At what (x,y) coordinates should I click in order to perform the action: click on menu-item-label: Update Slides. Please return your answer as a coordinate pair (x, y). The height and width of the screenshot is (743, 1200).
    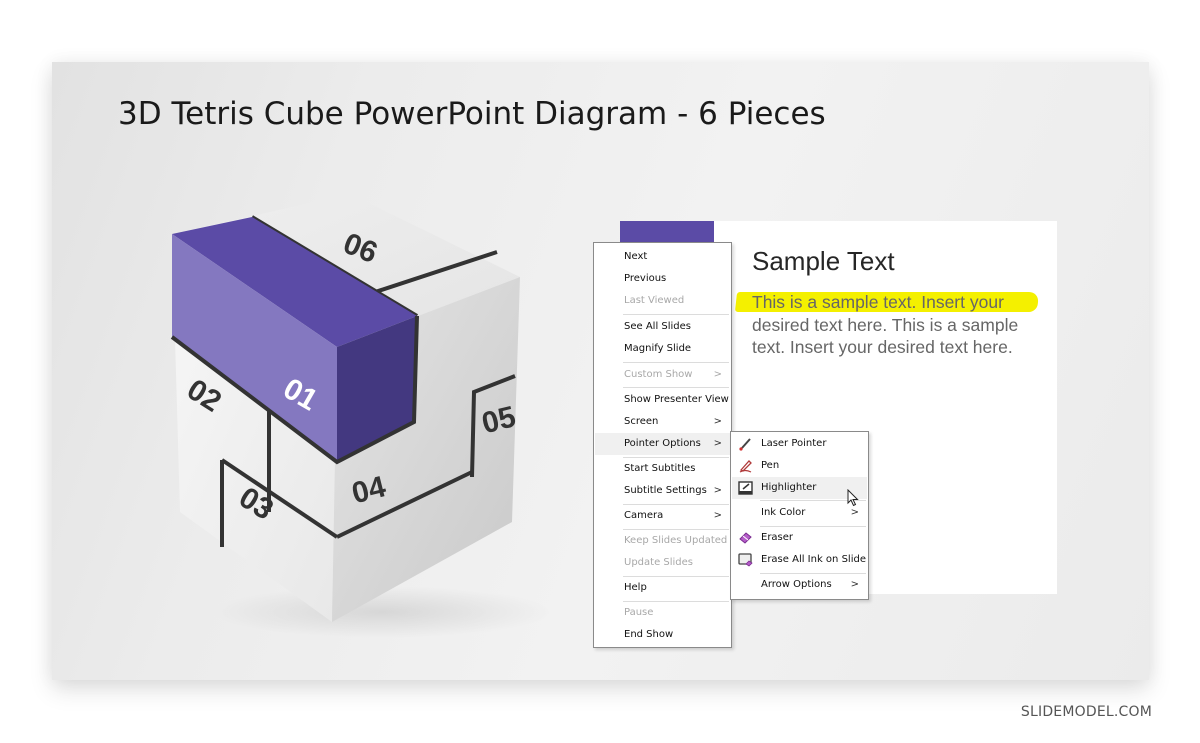
    Looking at the image, I should click on (659, 562).